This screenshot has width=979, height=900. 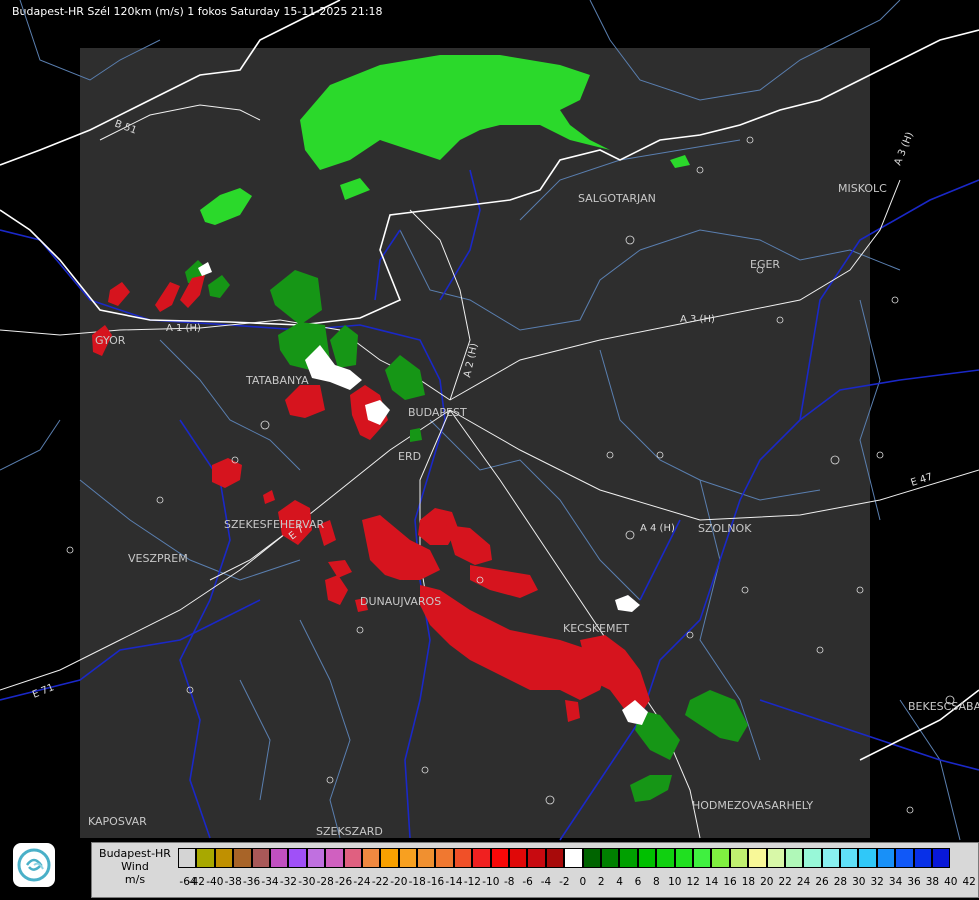 I want to click on road-label-a1: A 1 (H), so click(x=183, y=328).